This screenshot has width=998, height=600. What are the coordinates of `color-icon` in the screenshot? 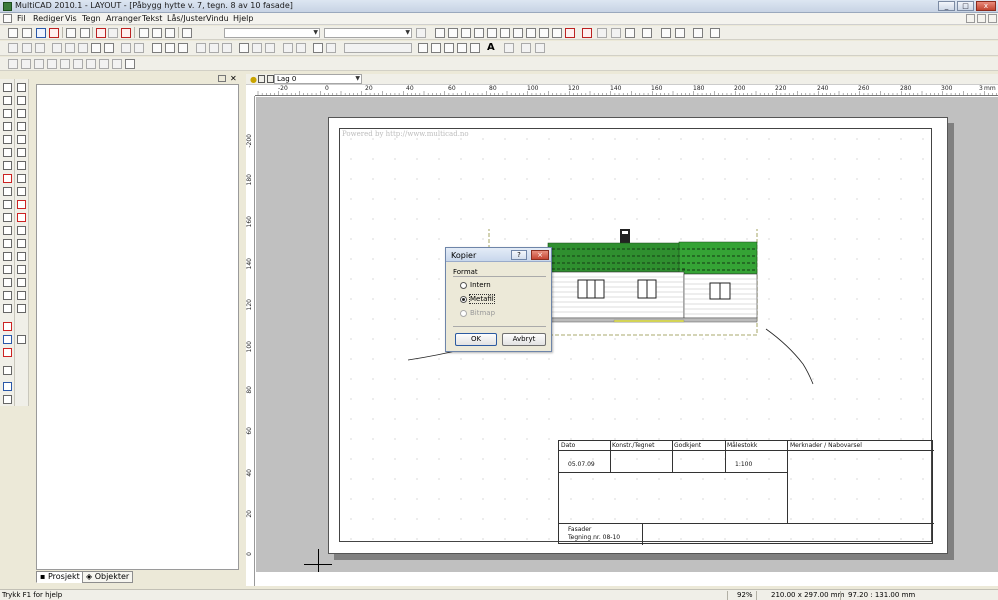 It's located at (698, 33).